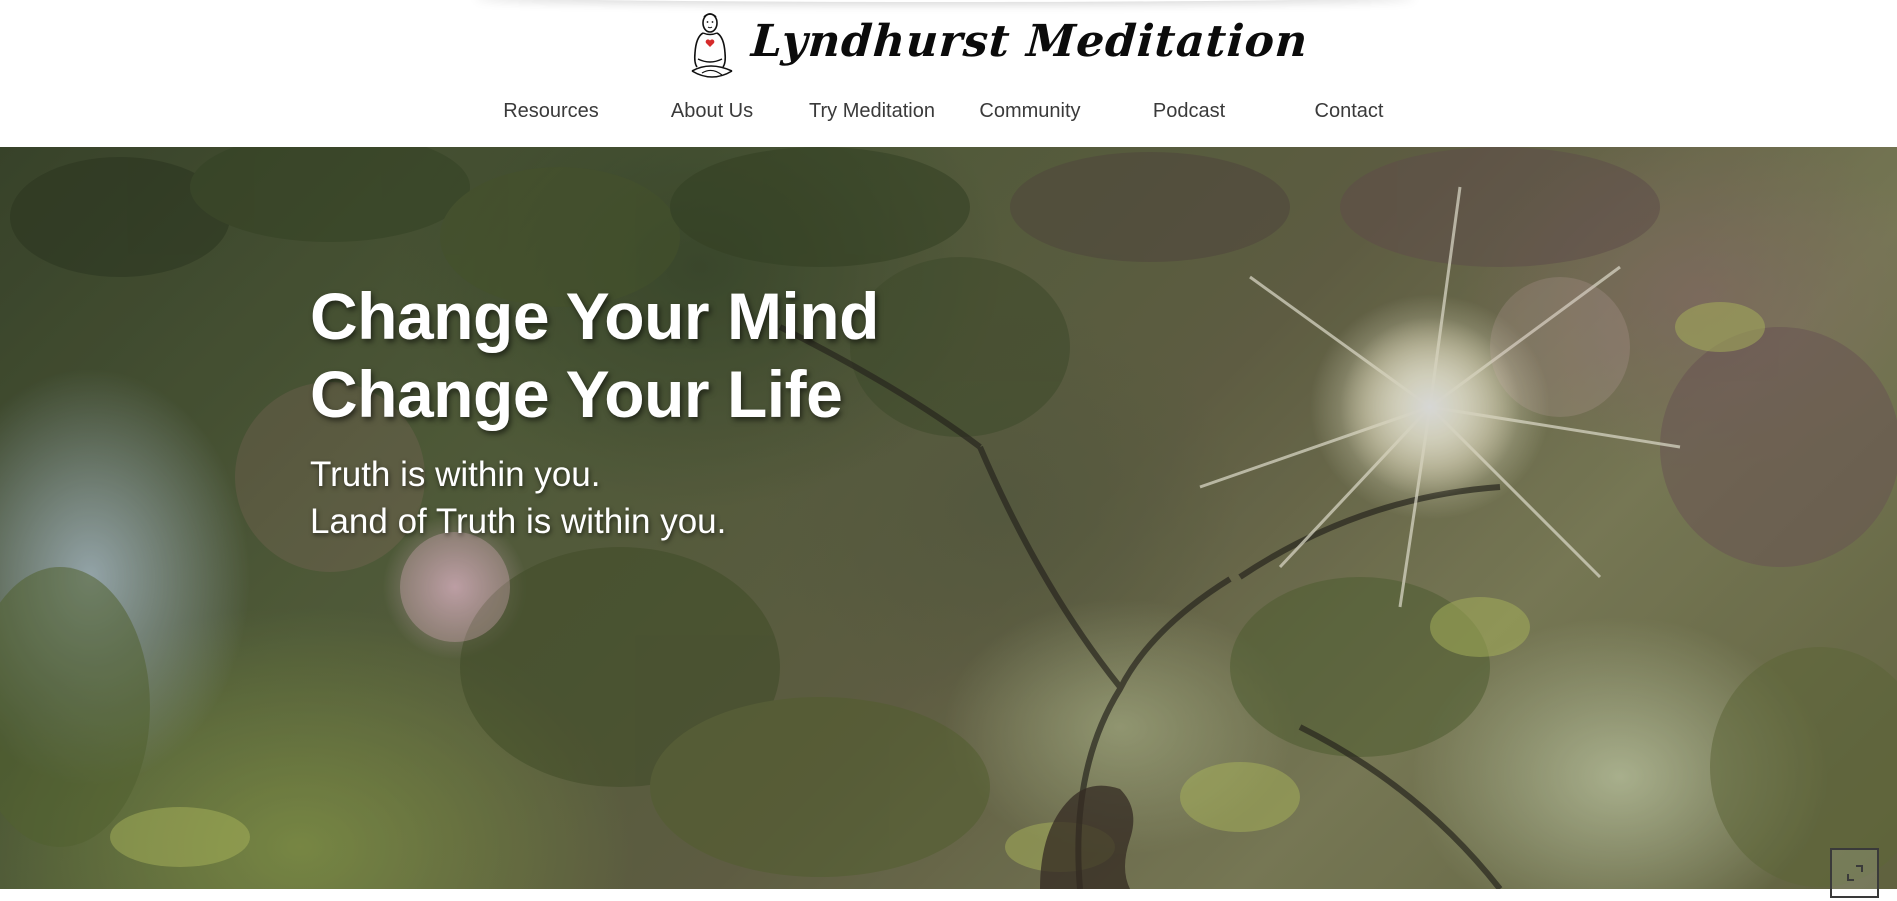 This screenshot has width=1897, height=901. What do you see at coordinates (455, 474) in the screenshot?
I see `hero-subtitle-line-1: Truth is within you.` at bounding box center [455, 474].